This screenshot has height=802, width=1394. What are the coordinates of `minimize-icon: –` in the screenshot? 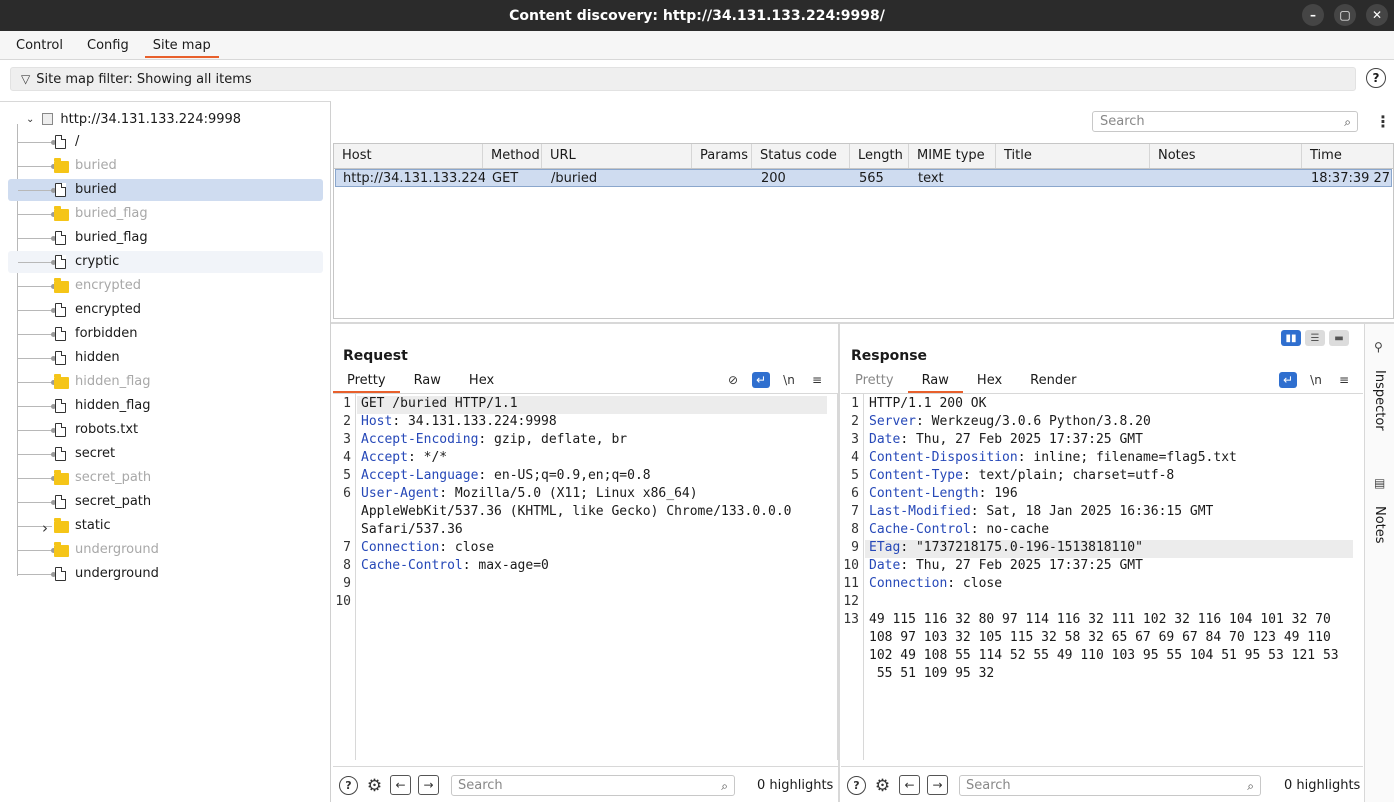 It's located at (1313, 15).